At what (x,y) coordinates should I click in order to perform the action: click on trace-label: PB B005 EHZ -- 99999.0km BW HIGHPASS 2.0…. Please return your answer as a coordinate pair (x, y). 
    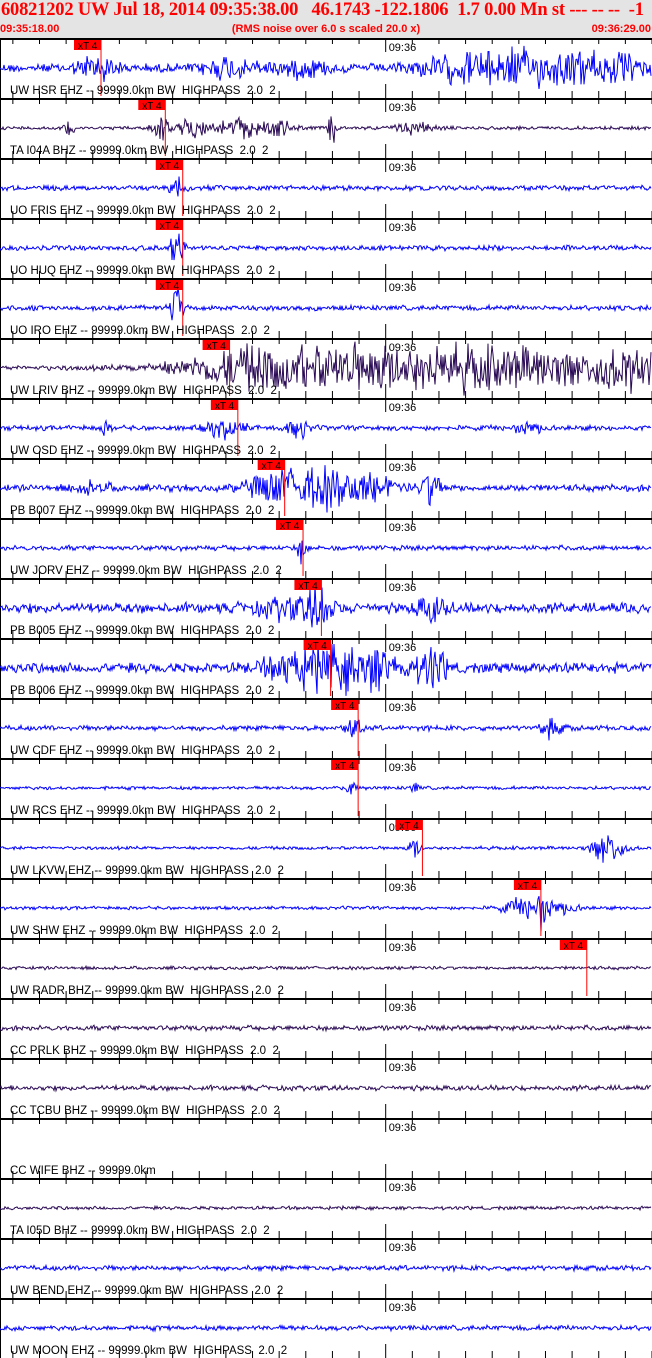
    Looking at the image, I should click on (142, 631).